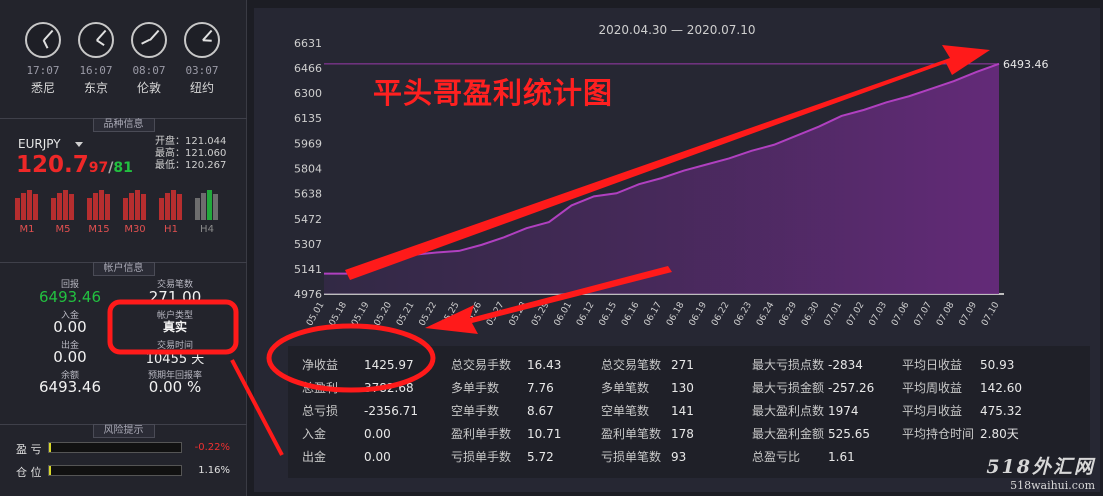  I want to click on stat-row: 入金 0.00, so click(360, 436).